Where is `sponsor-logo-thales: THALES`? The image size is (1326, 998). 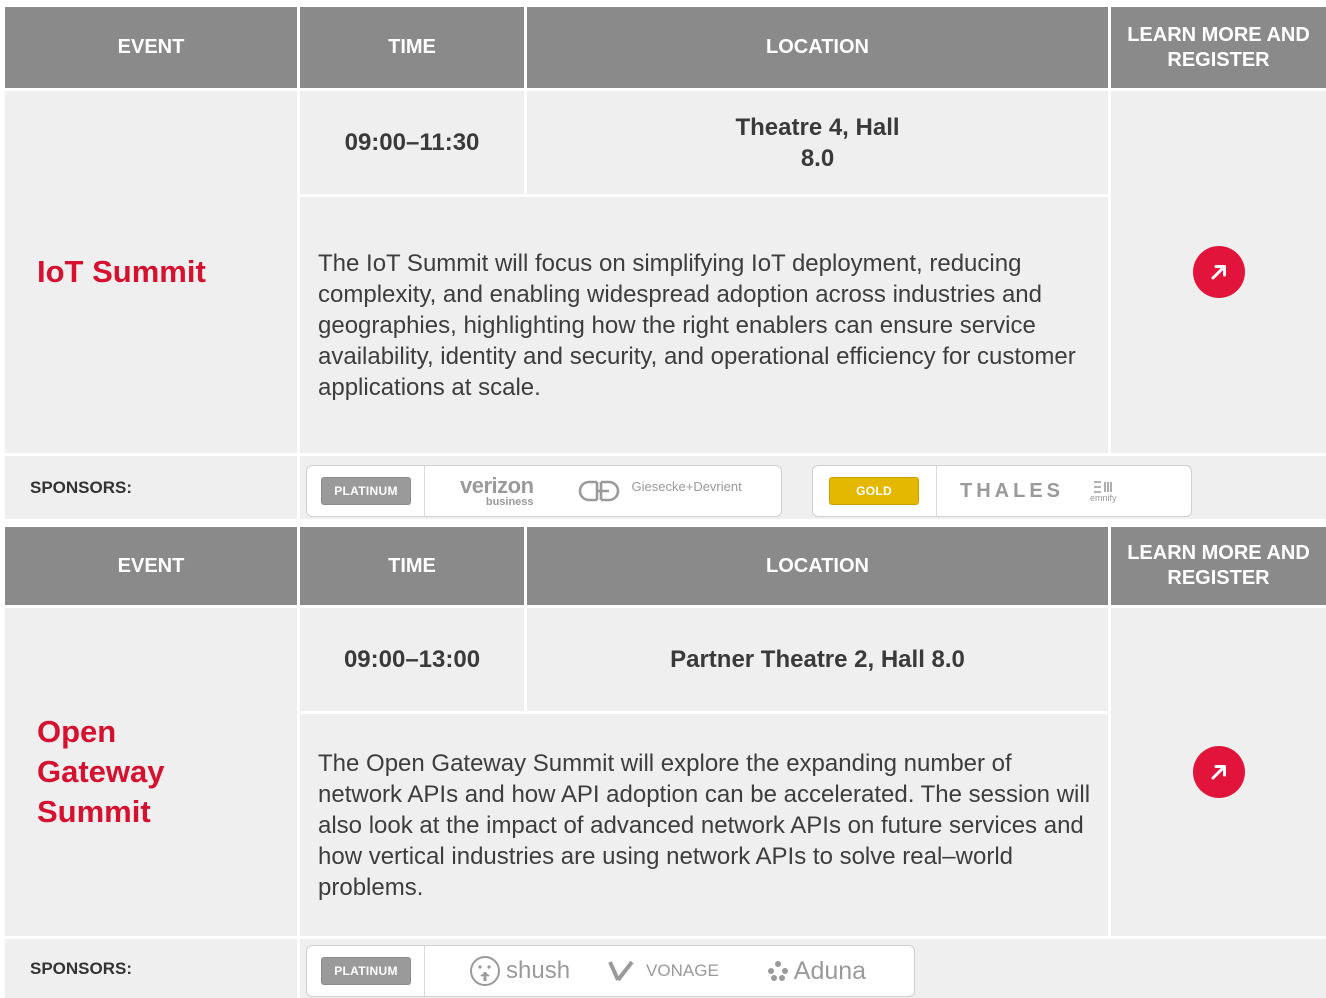 sponsor-logo-thales: THALES is located at coordinates (1012, 491).